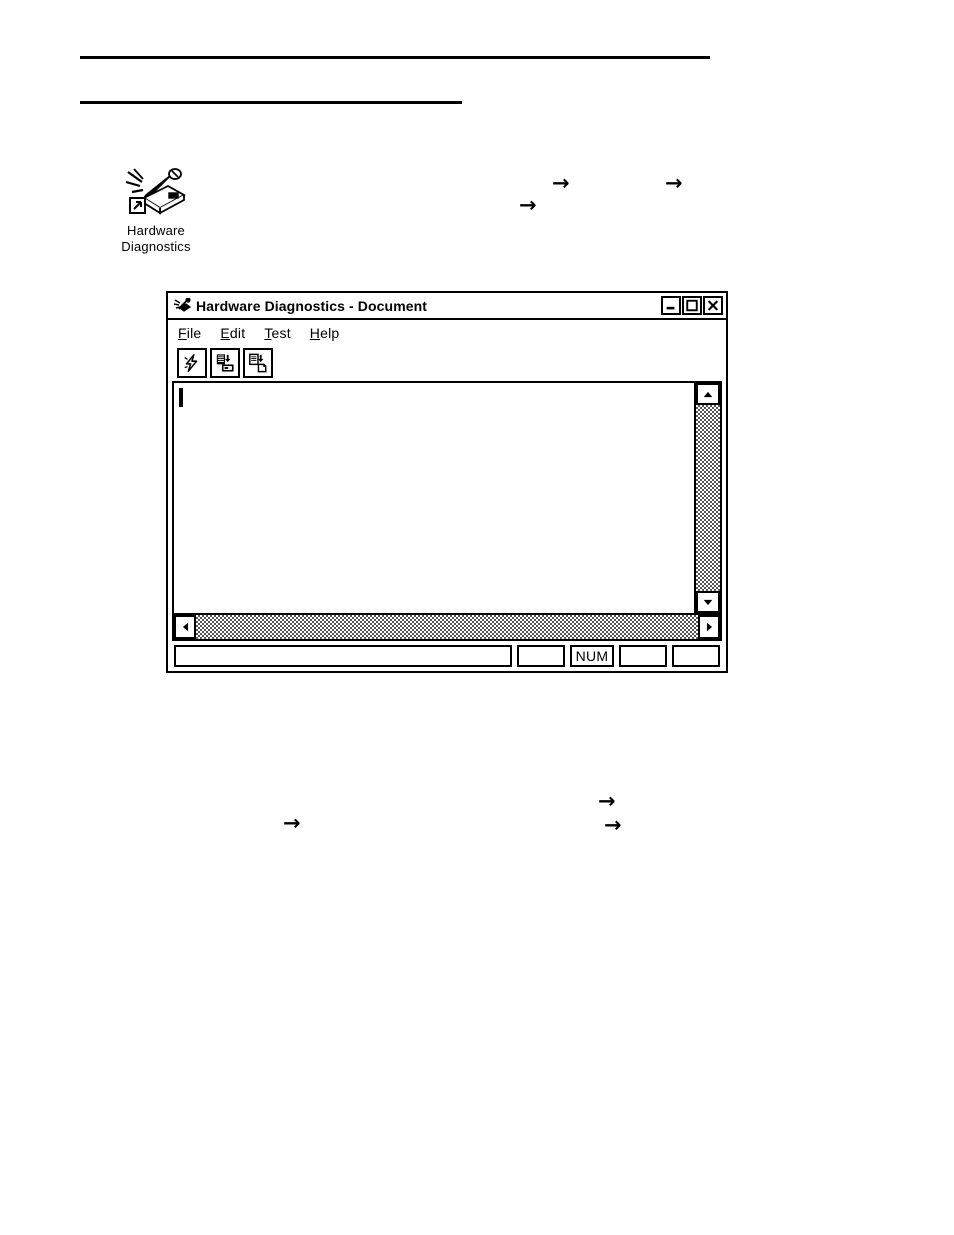 This screenshot has height=1235, width=954. What do you see at coordinates (268, 332) in the screenshot?
I see `menu-test-mnemonic: T` at bounding box center [268, 332].